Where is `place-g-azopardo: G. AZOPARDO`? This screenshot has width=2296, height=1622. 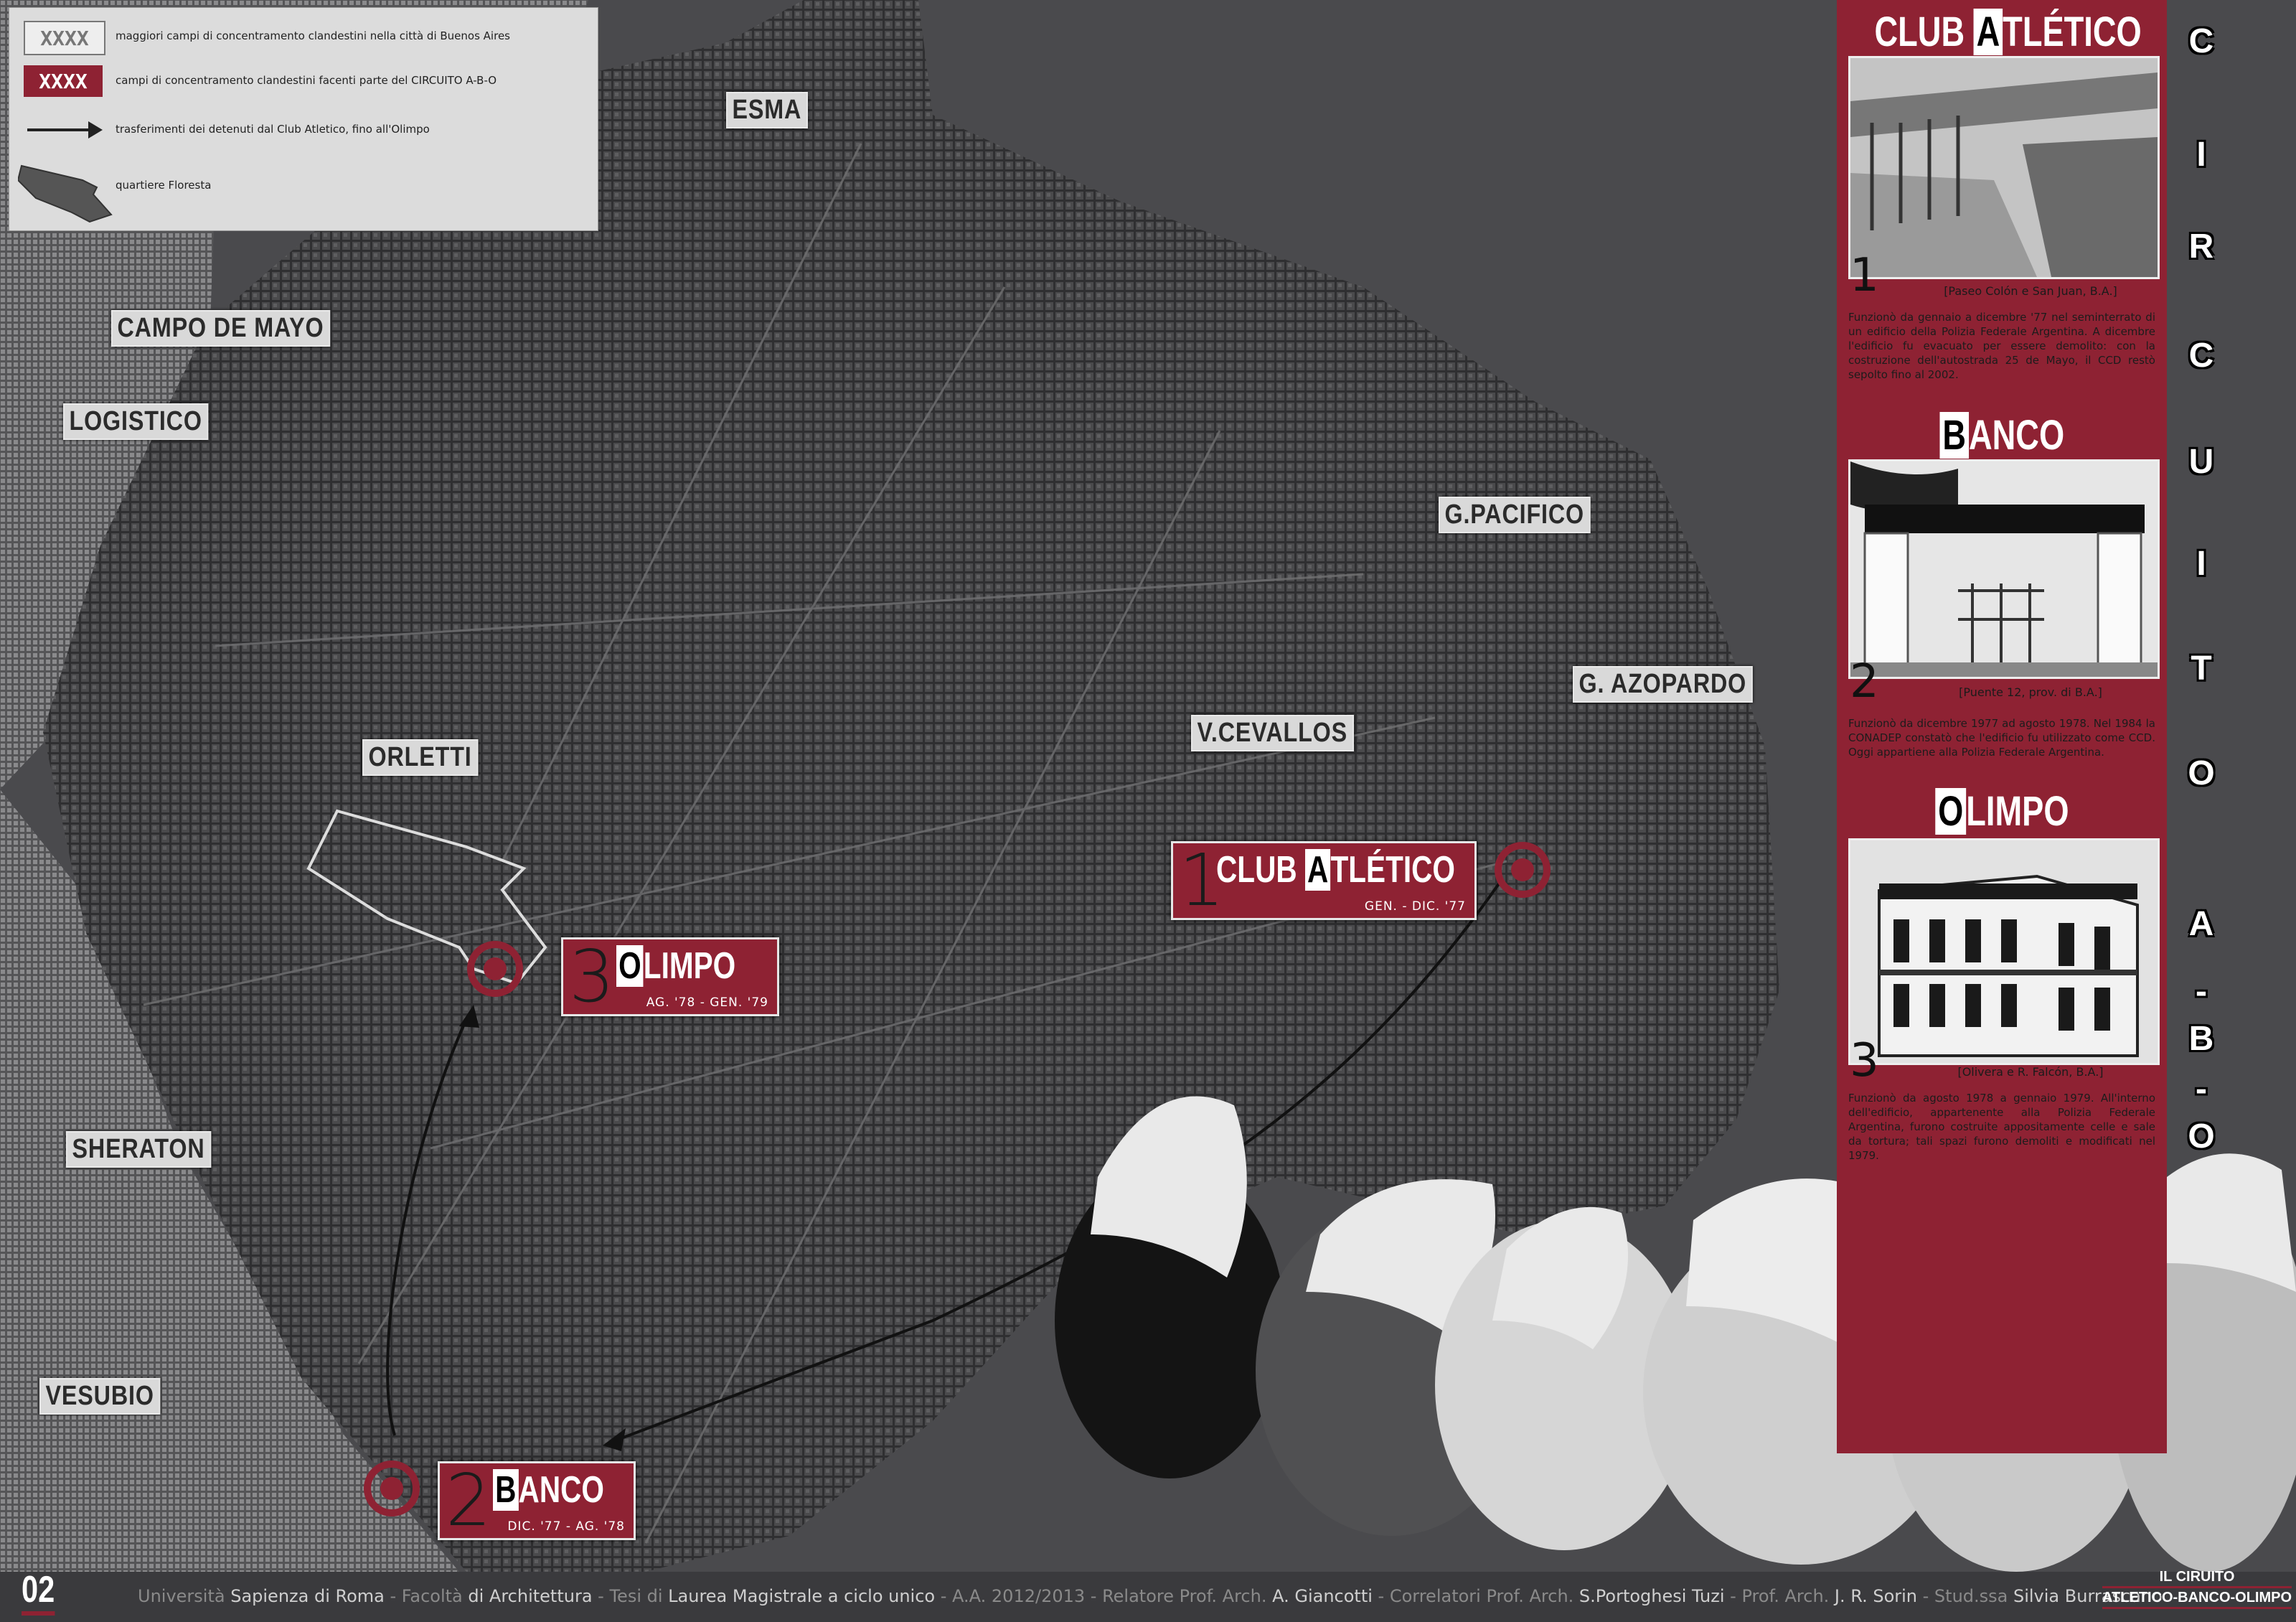
place-g-azopardo: G. AZOPARDO is located at coordinates (1663, 684).